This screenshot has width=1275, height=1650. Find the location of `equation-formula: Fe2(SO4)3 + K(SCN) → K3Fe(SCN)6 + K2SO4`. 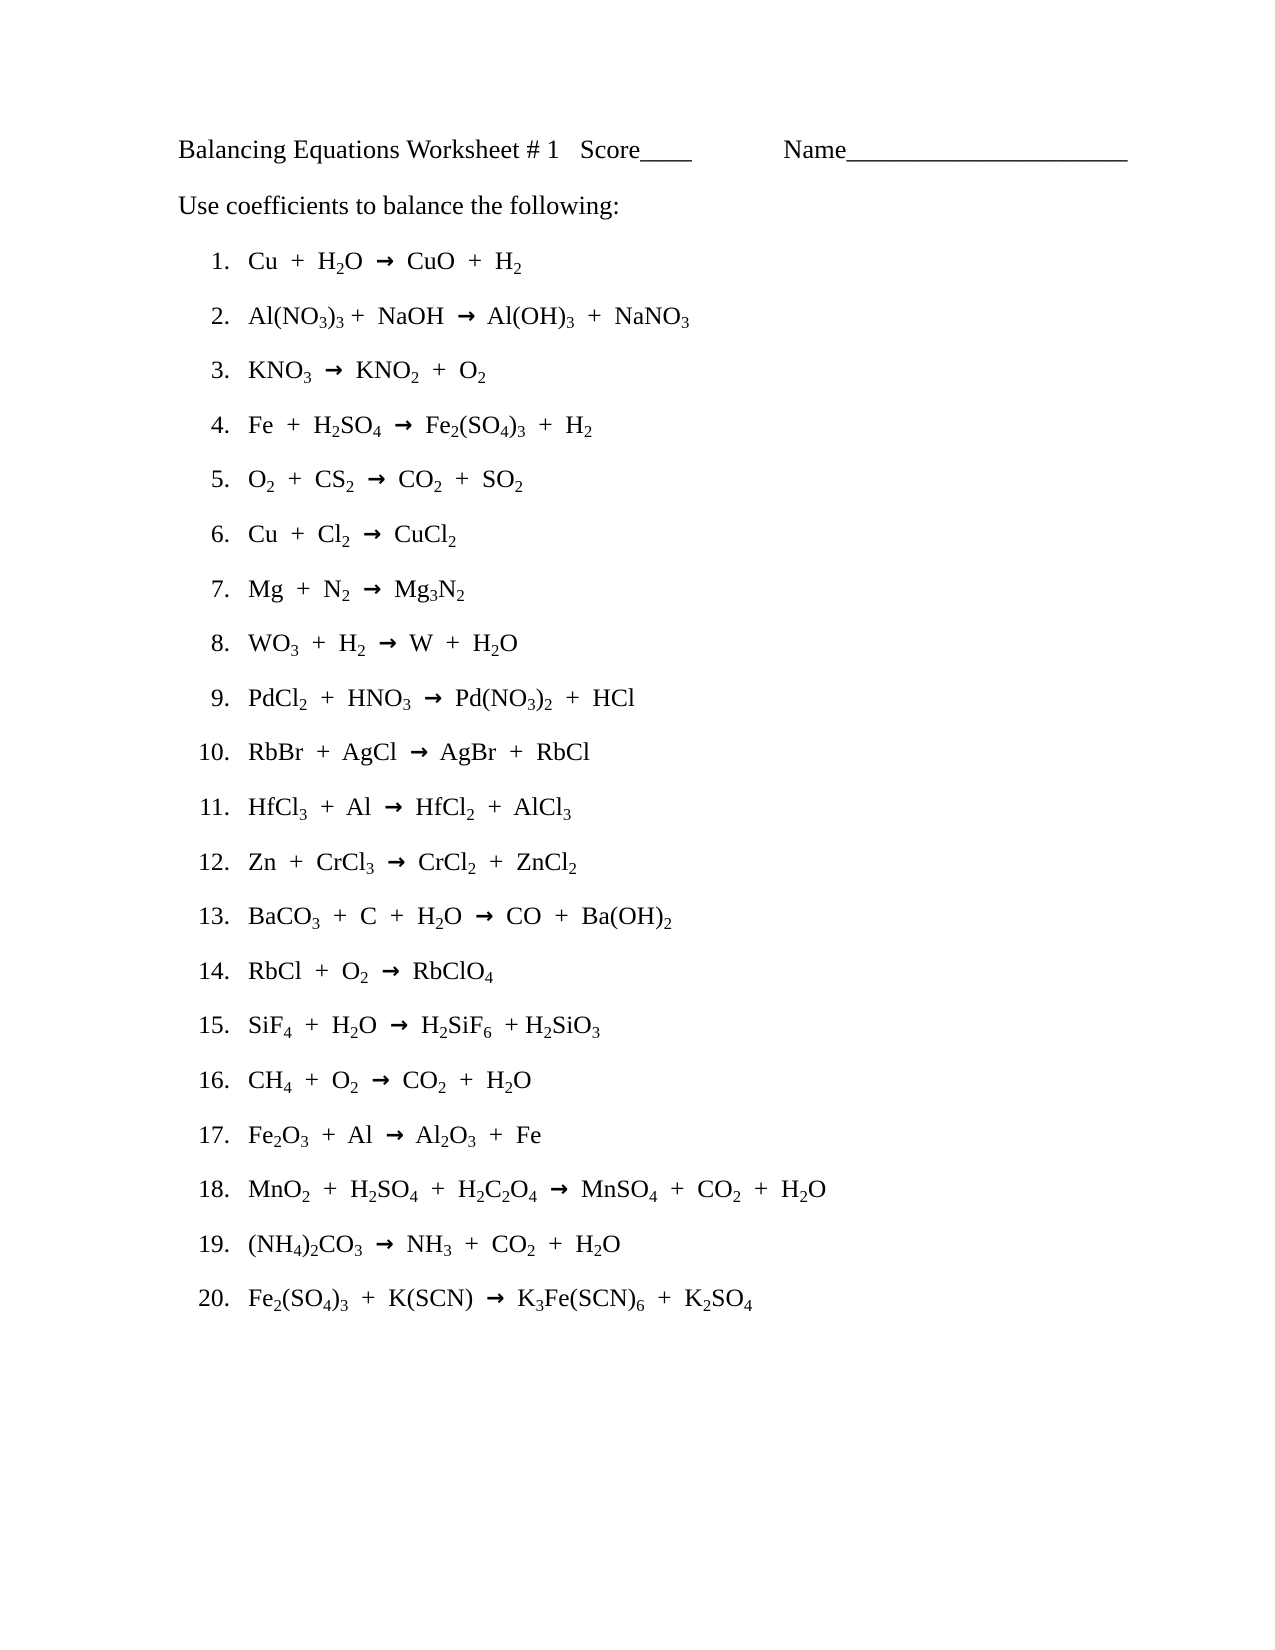

equation-formula: Fe2(SO4)3 + K(SCN) → K3Fe(SCN)6 + K2SO4 is located at coordinates (500, 1299).